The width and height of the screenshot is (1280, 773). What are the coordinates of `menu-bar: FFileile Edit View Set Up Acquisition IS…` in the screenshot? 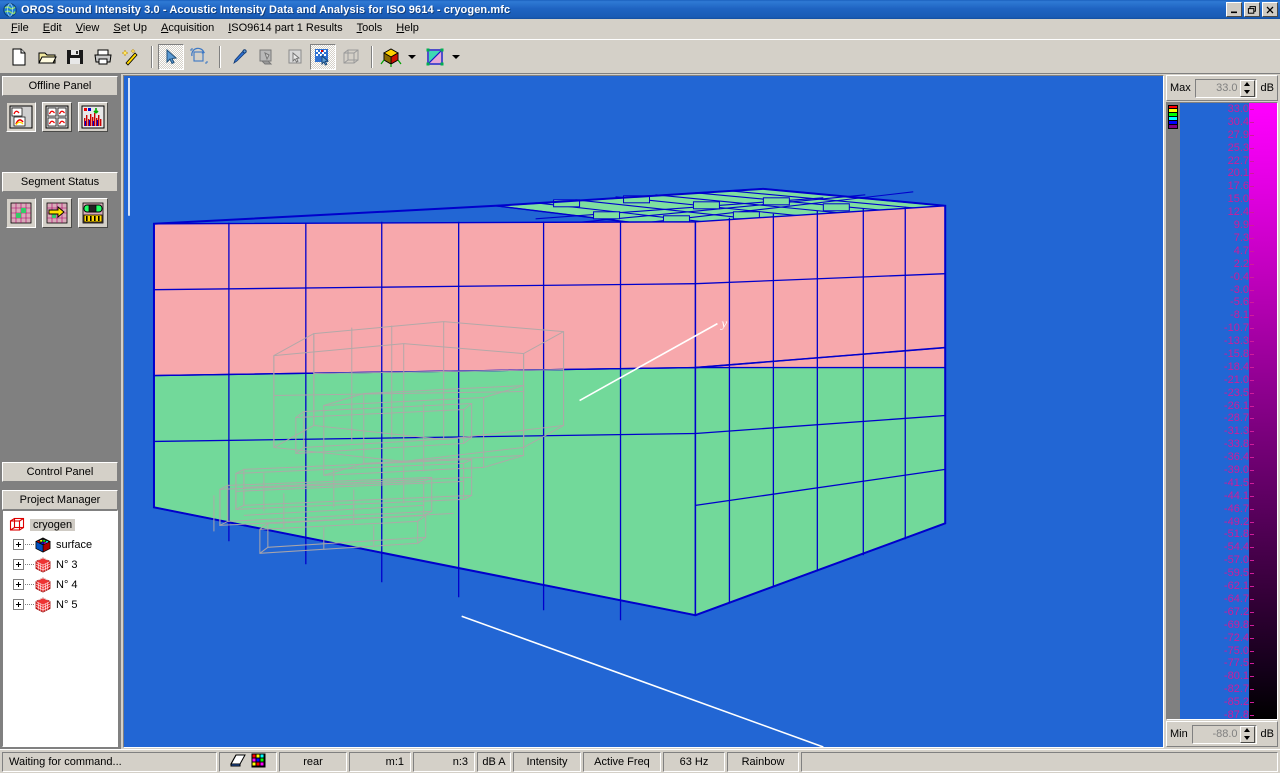 It's located at (640, 29).